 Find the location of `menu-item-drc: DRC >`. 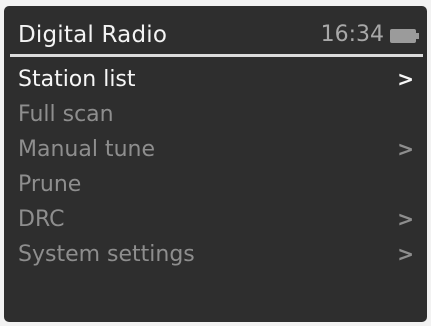

menu-item-drc: DRC > is located at coordinates (218, 219).